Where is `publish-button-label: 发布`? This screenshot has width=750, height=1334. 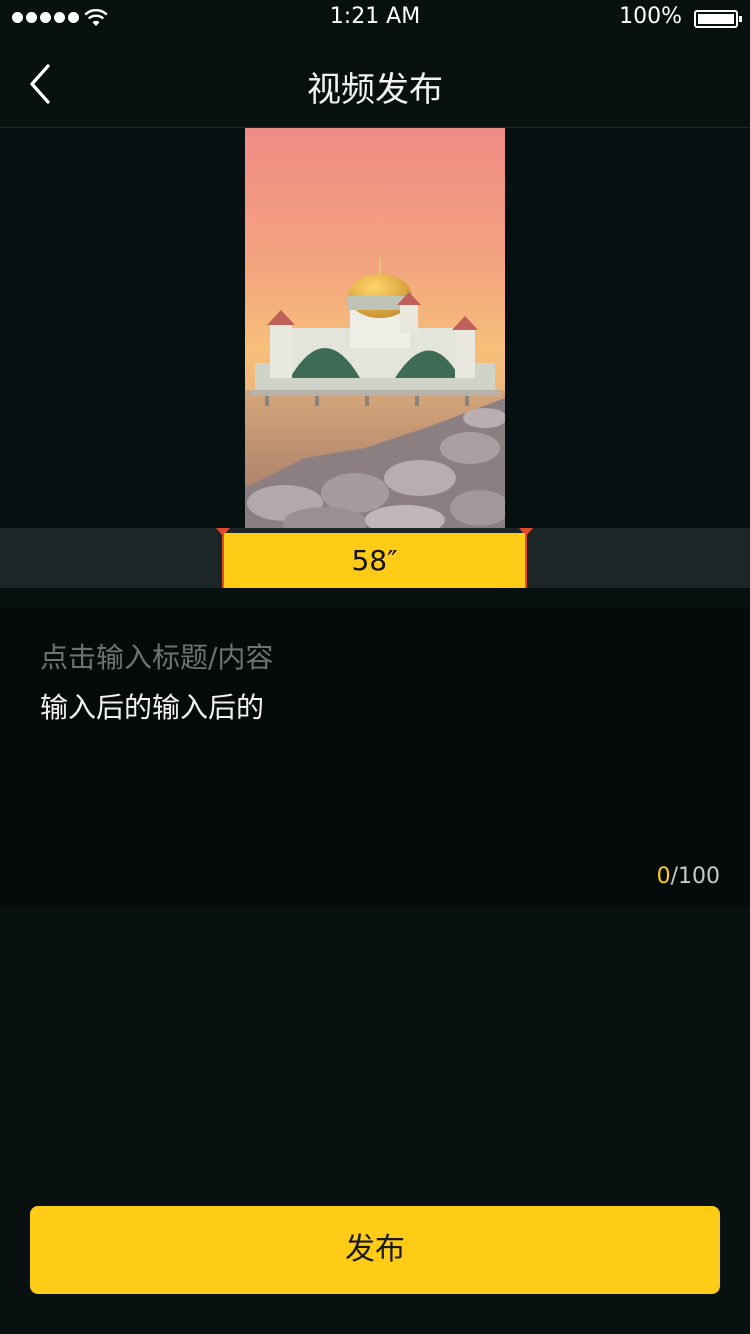 publish-button-label: 发布 is located at coordinates (375, 1249).